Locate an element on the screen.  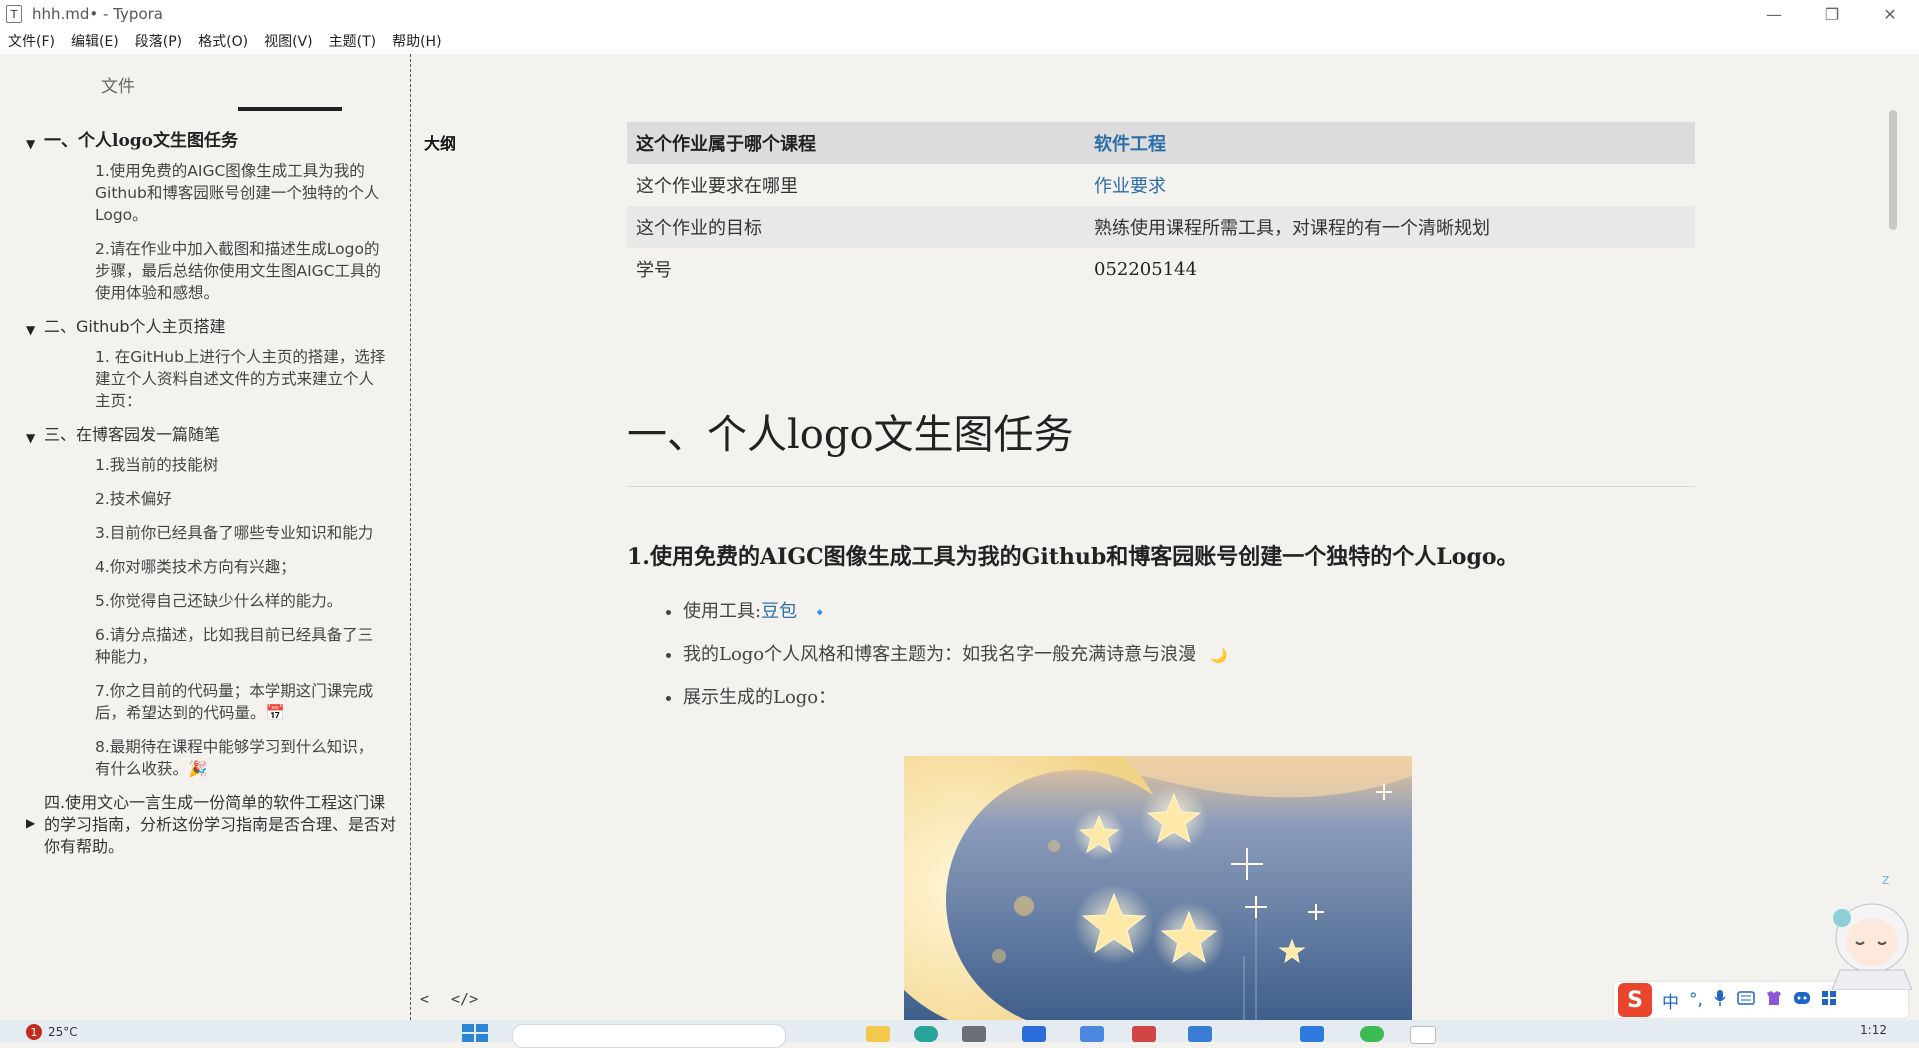
active-tab-indicator is located at coordinates (290, 109).